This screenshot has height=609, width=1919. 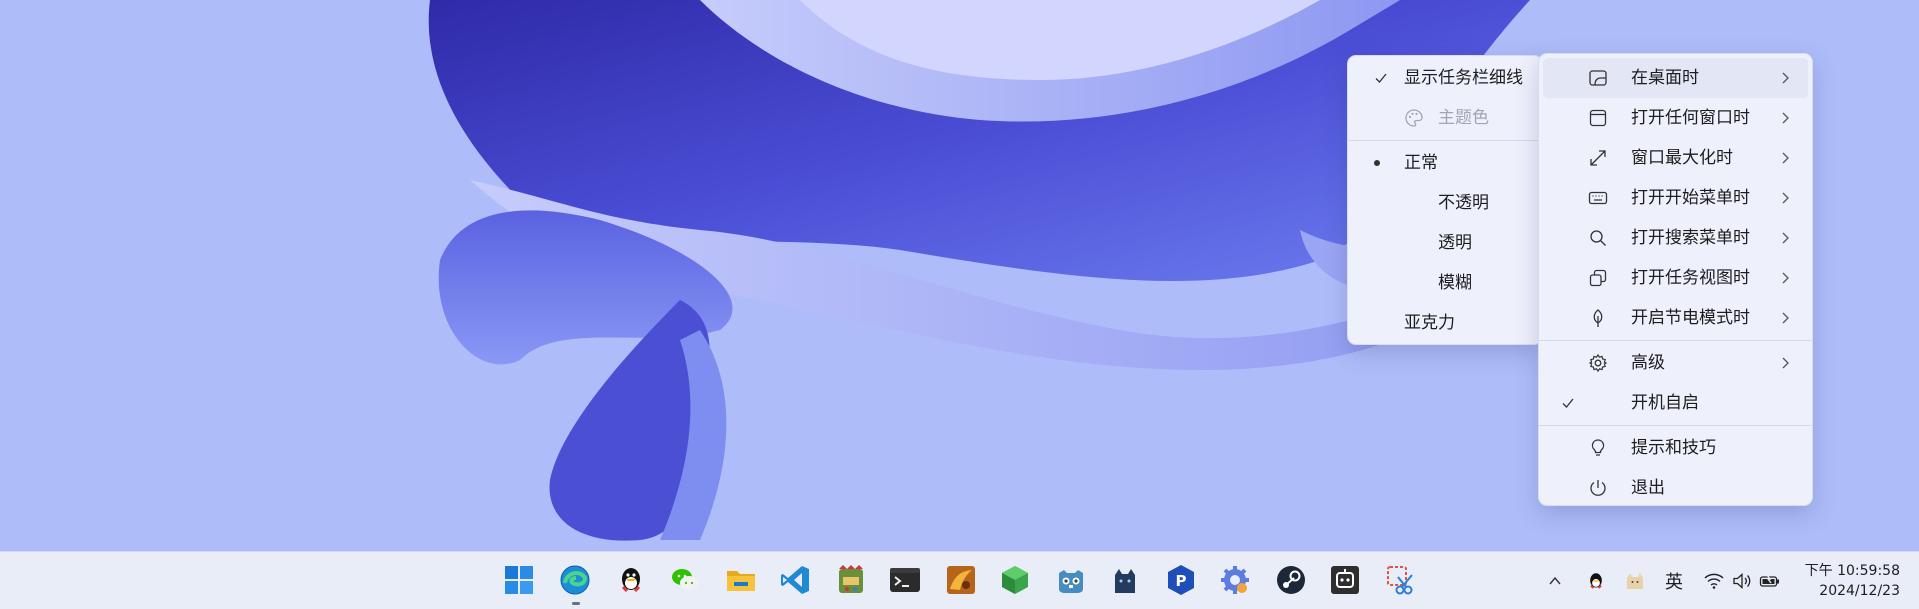 What do you see at coordinates (576, 603) in the screenshot?
I see `running-indicator` at bounding box center [576, 603].